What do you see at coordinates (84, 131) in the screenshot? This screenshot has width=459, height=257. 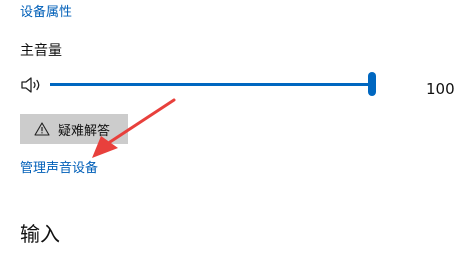 I see `troubleshoot-label: 疑难解答` at bounding box center [84, 131].